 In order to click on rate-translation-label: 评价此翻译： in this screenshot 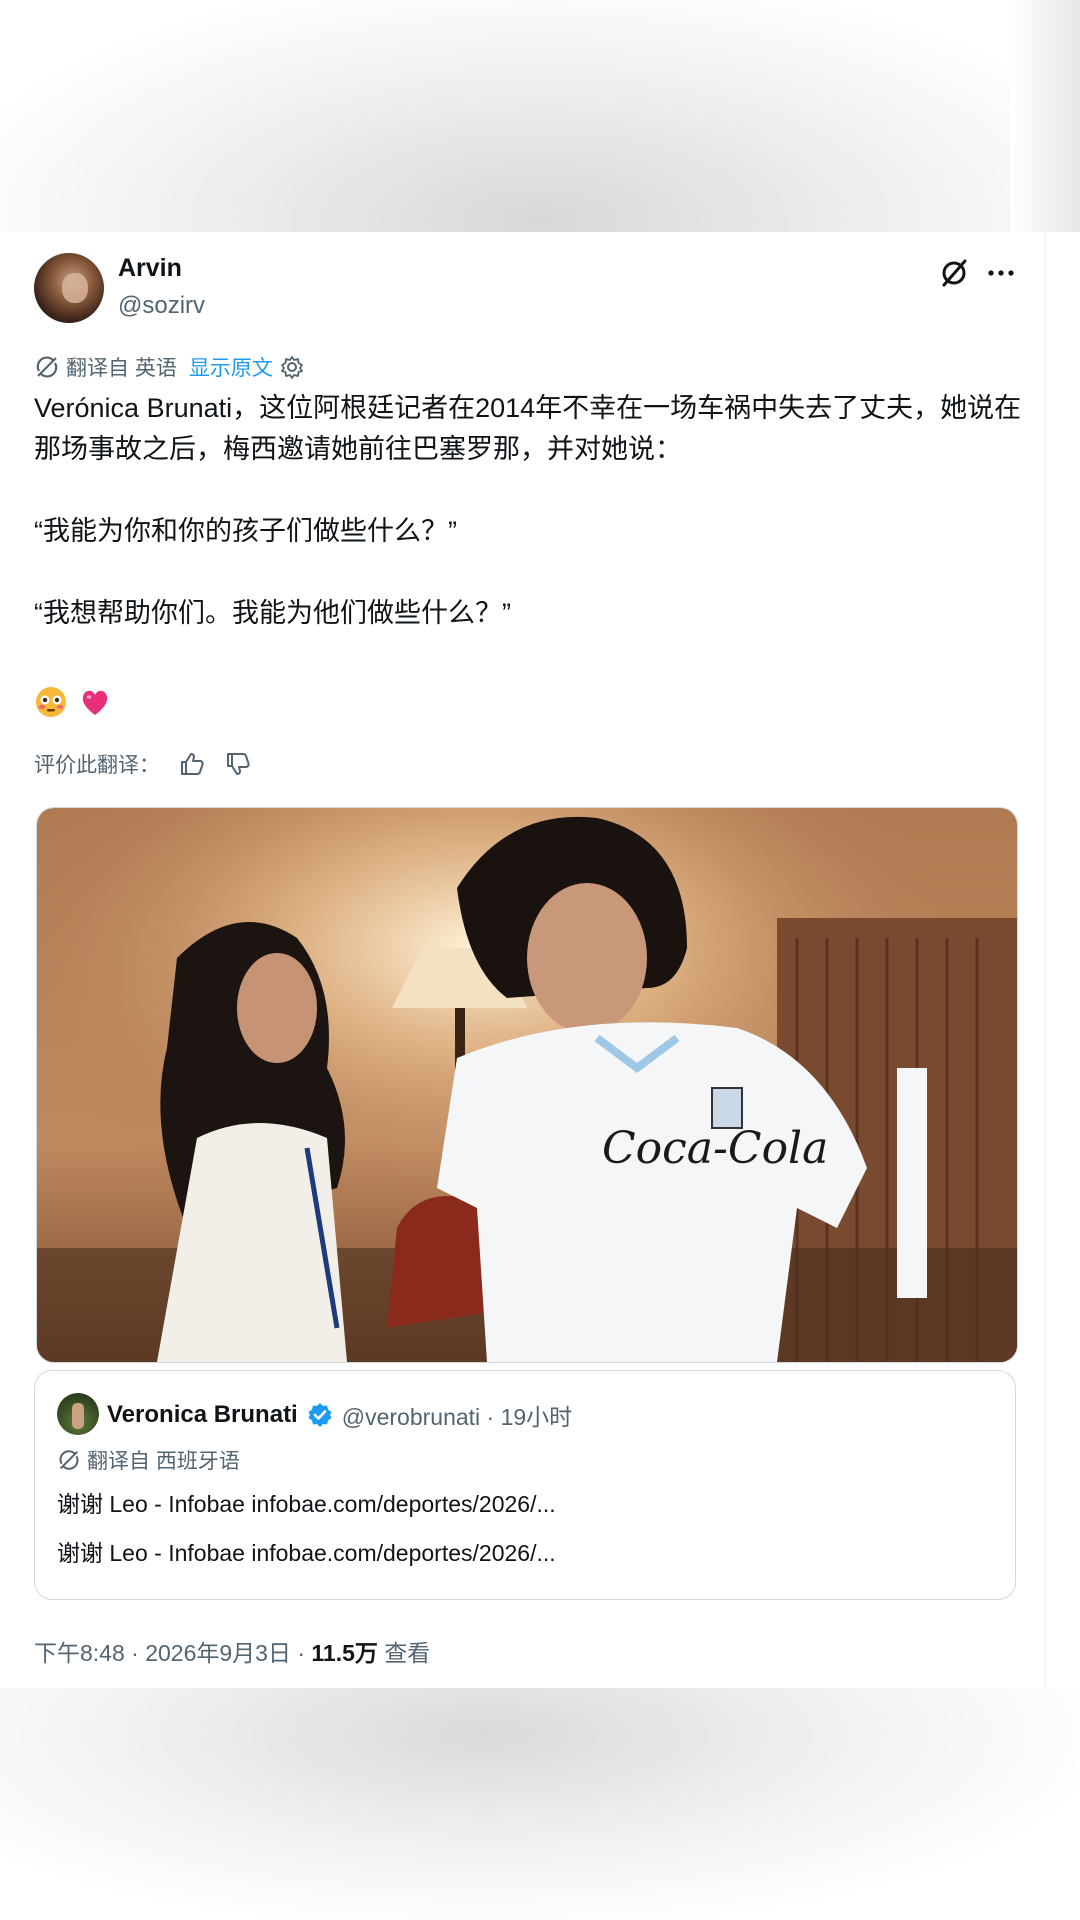, I will do `click(97, 765)`.